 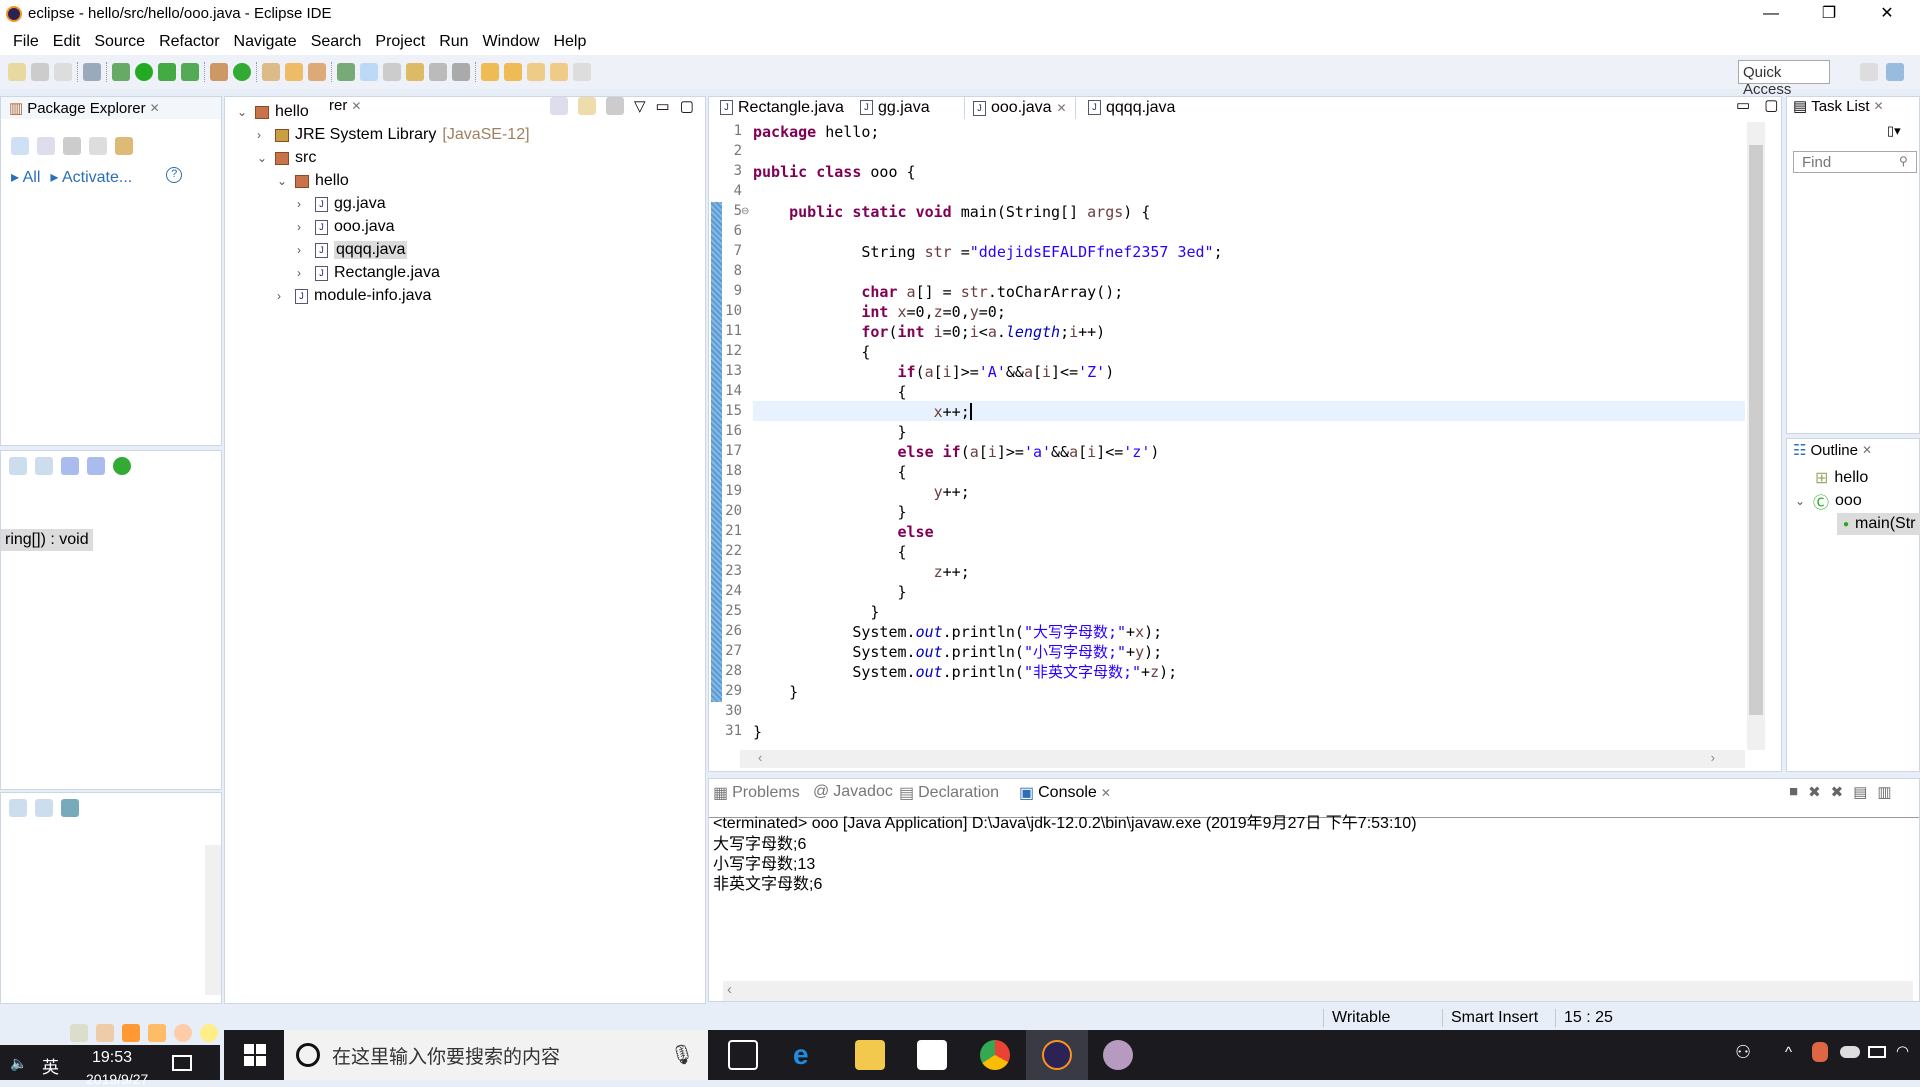 What do you see at coordinates (190, 72) in the screenshot?
I see `external-tools-icon` at bounding box center [190, 72].